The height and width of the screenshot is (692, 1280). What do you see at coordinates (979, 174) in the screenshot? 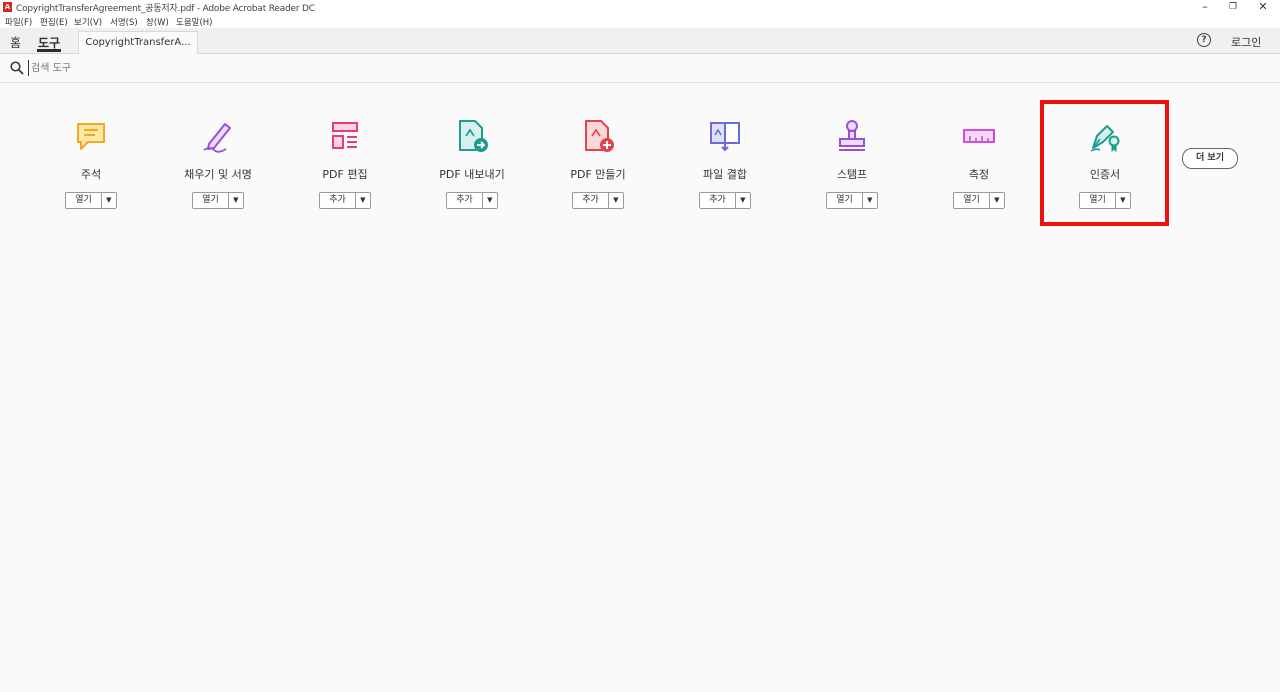
I see `tool-label: 측정` at bounding box center [979, 174].